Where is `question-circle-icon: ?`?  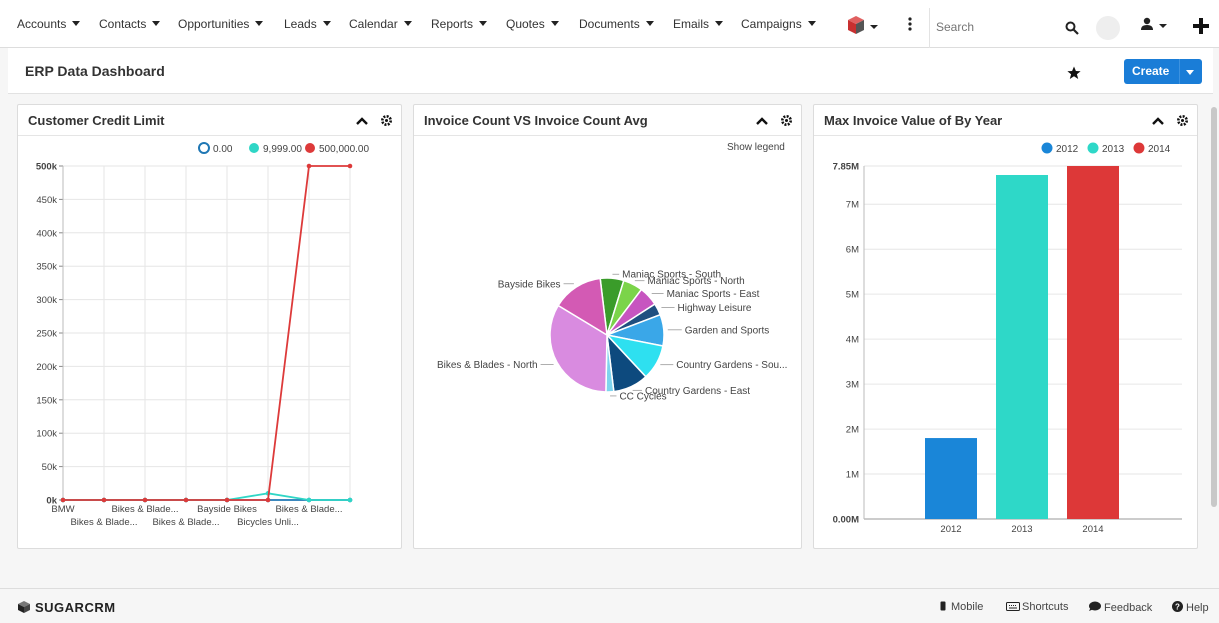
question-circle-icon: ? is located at coordinates (1177, 606).